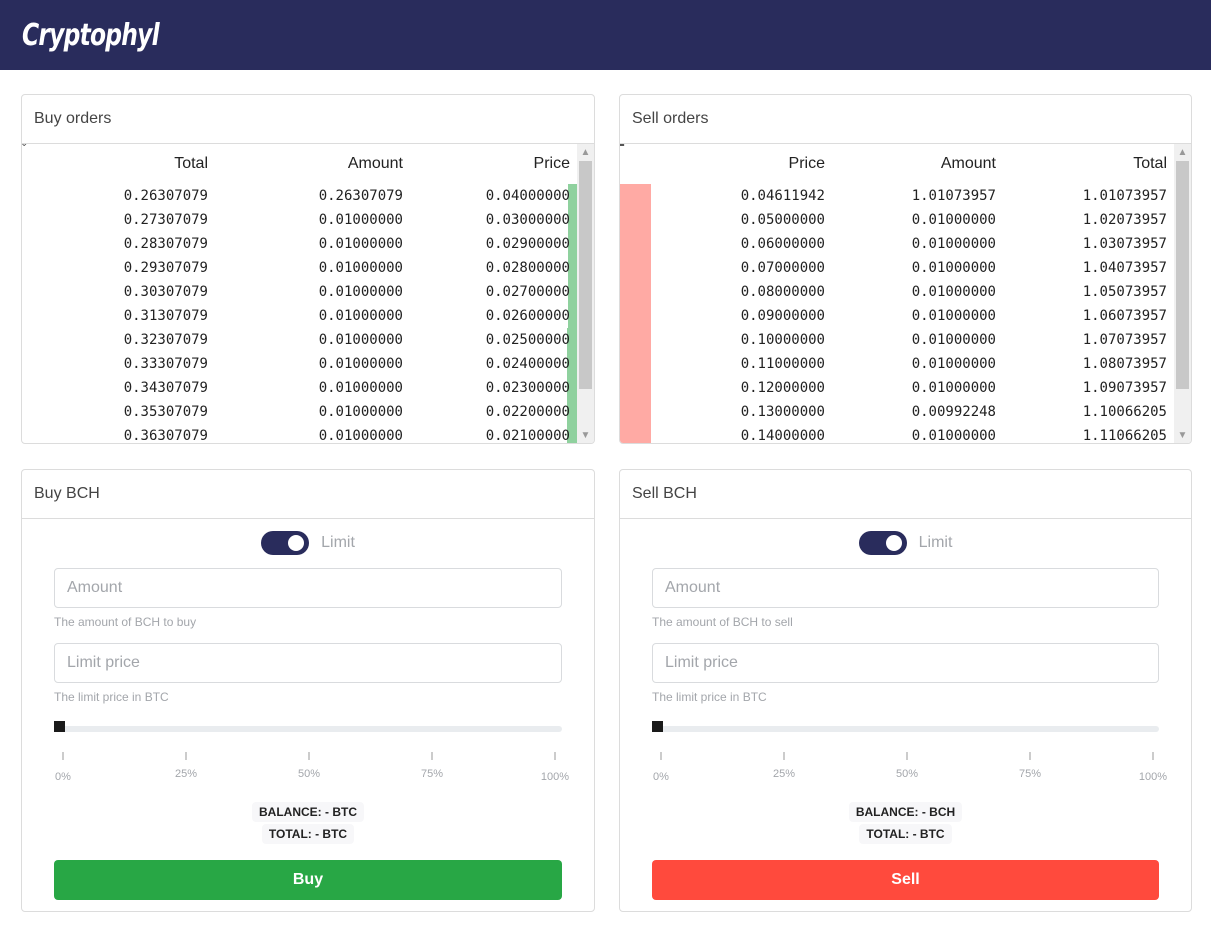 This screenshot has height=929, width=1211. Describe the element at coordinates (165, 436) in the screenshot. I see `cell-total: 0.36307079` at that location.